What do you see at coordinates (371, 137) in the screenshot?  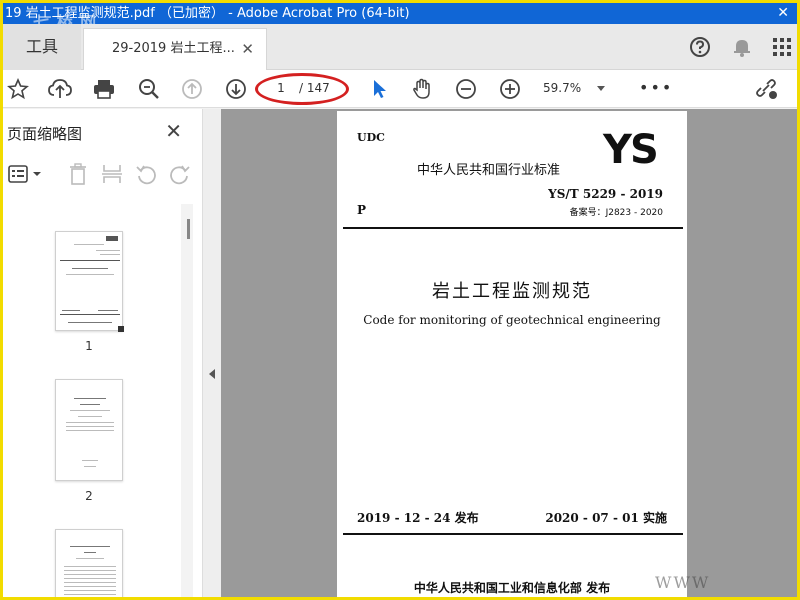 I see `udc-label: UDC` at bounding box center [371, 137].